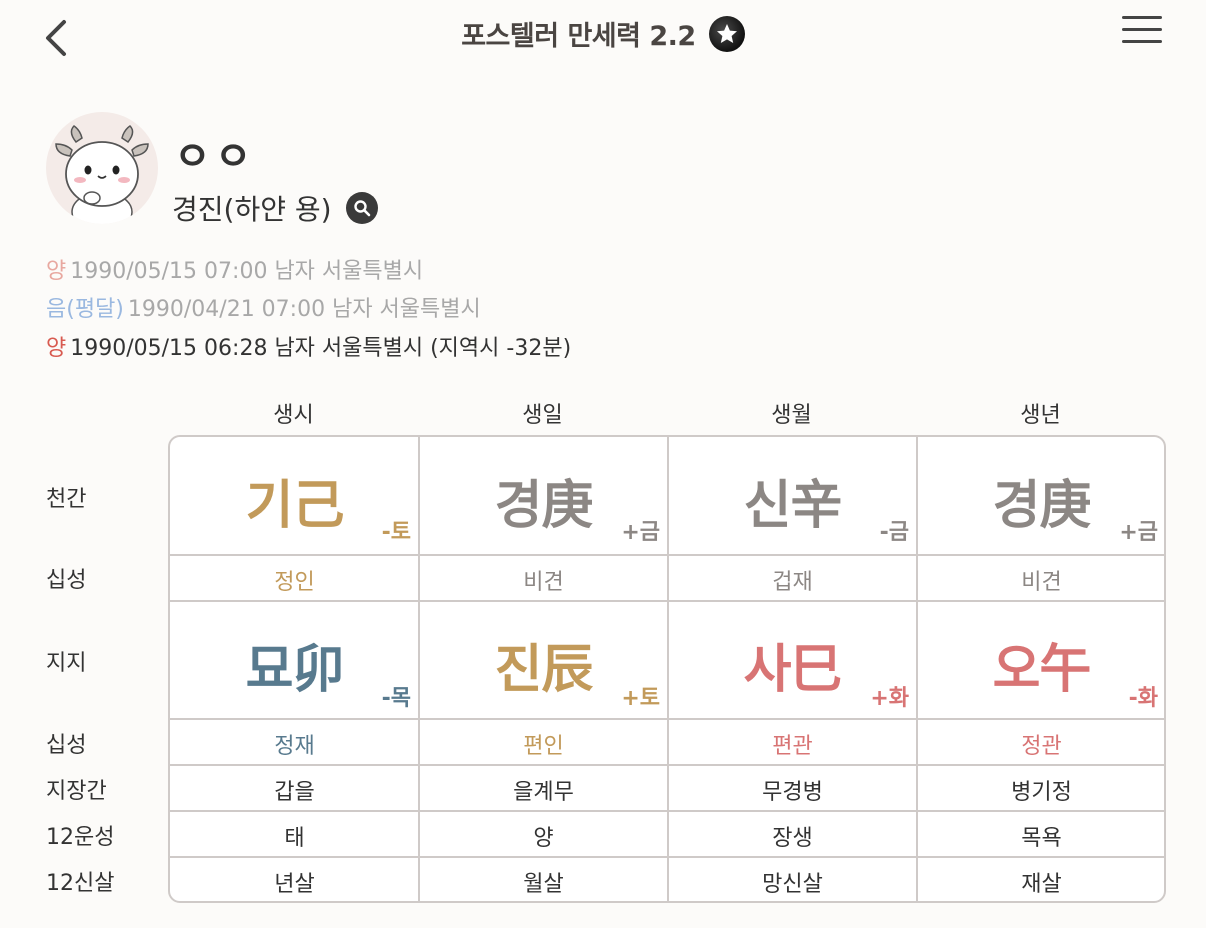  I want to click on sinsal-cell: 년살, so click(294, 884).